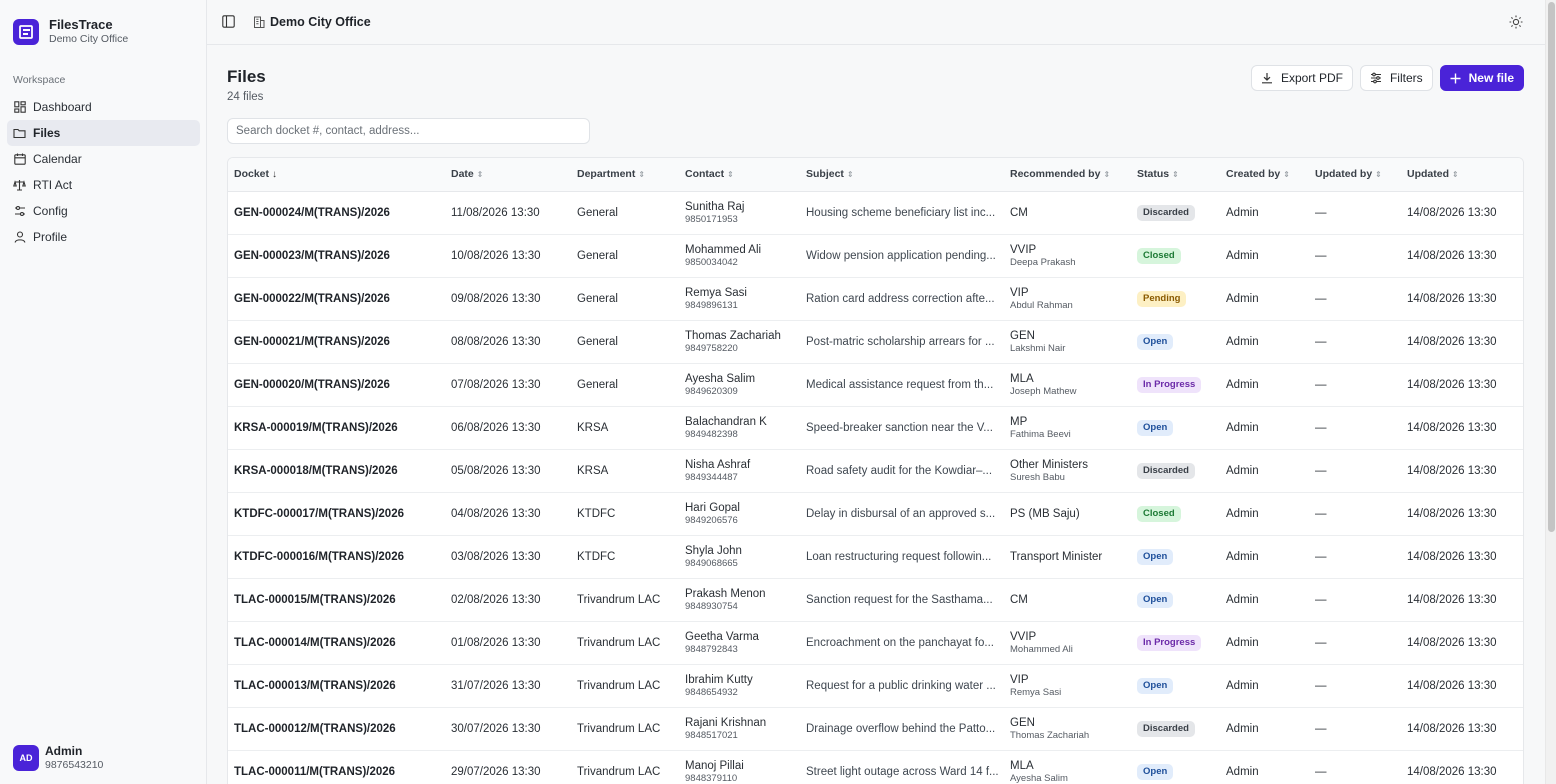 Image resolution: width=1556 pixels, height=784 pixels. I want to click on scrollbar-thumb, so click(1551, 267).